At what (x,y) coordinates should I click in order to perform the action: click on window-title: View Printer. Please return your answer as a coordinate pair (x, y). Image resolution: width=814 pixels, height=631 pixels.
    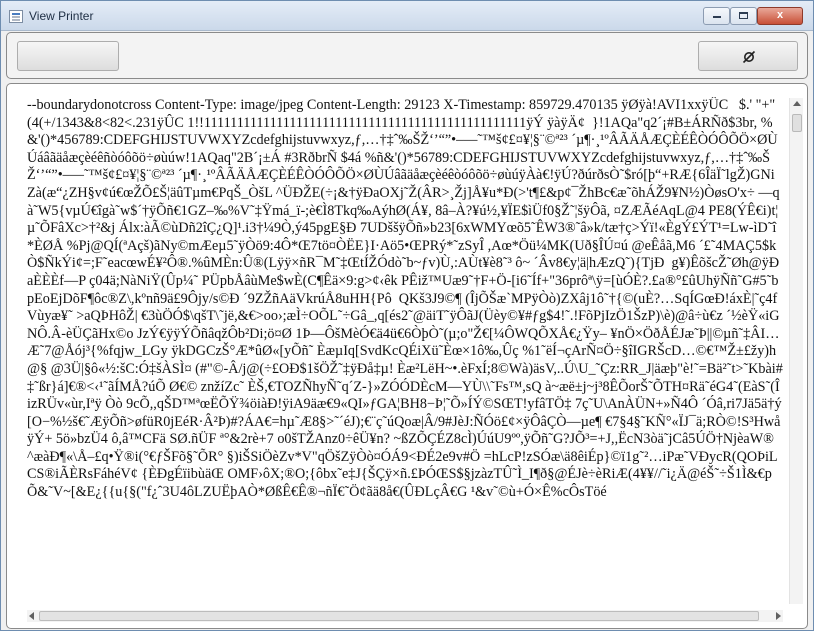
    Looking at the image, I should click on (61, 16).